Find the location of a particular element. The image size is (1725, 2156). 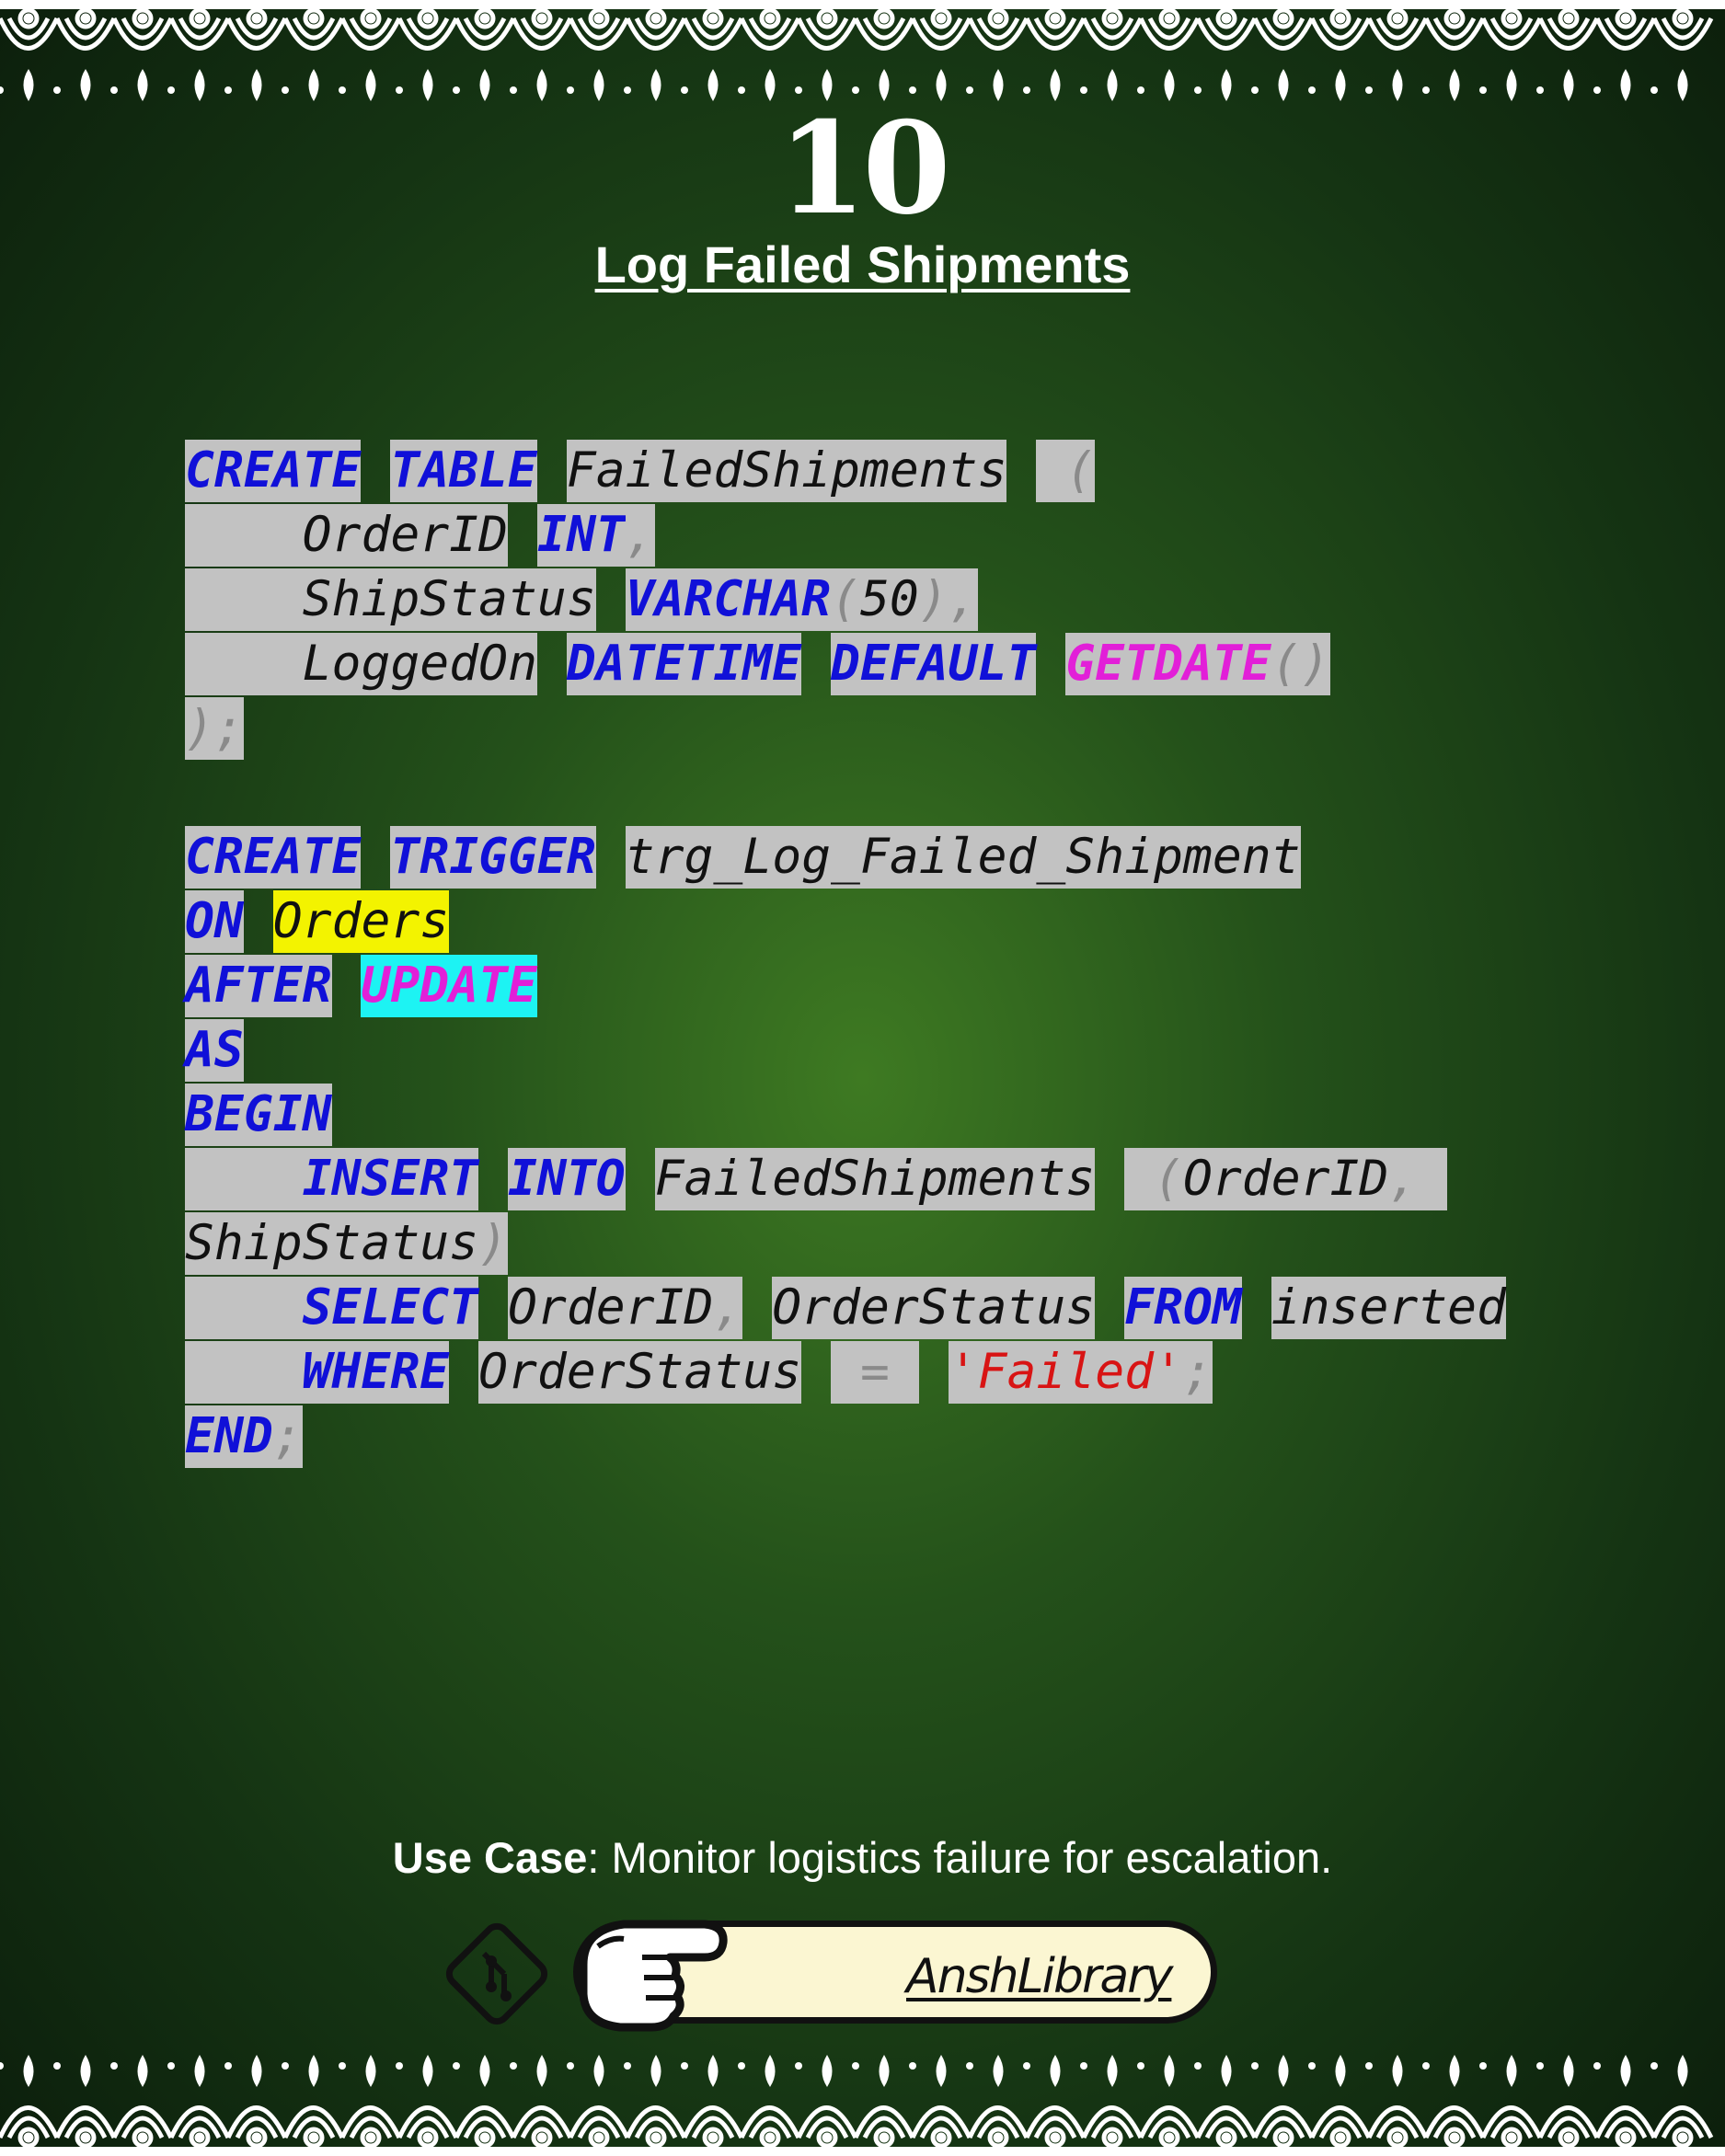

code-token: ), is located at coordinates (948, 600).